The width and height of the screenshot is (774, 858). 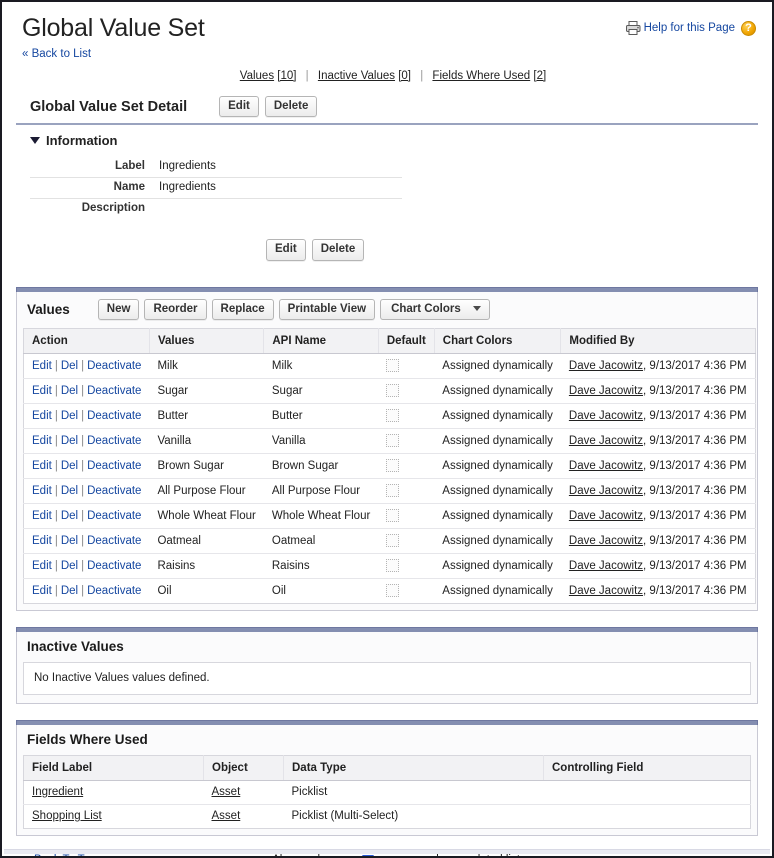 What do you see at coordinates (286, 250) in the screenshot?
I see `edit-button-bottom: Edit` at bounding box center [286, 250].